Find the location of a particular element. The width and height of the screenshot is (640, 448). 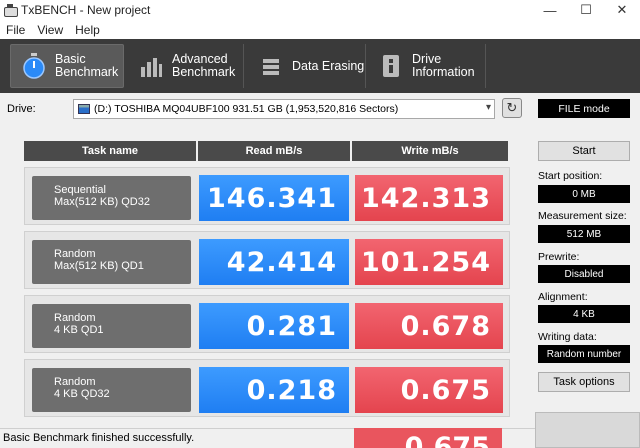

window-controls: — ☐ ✕ is located at coordinates (586, 10).